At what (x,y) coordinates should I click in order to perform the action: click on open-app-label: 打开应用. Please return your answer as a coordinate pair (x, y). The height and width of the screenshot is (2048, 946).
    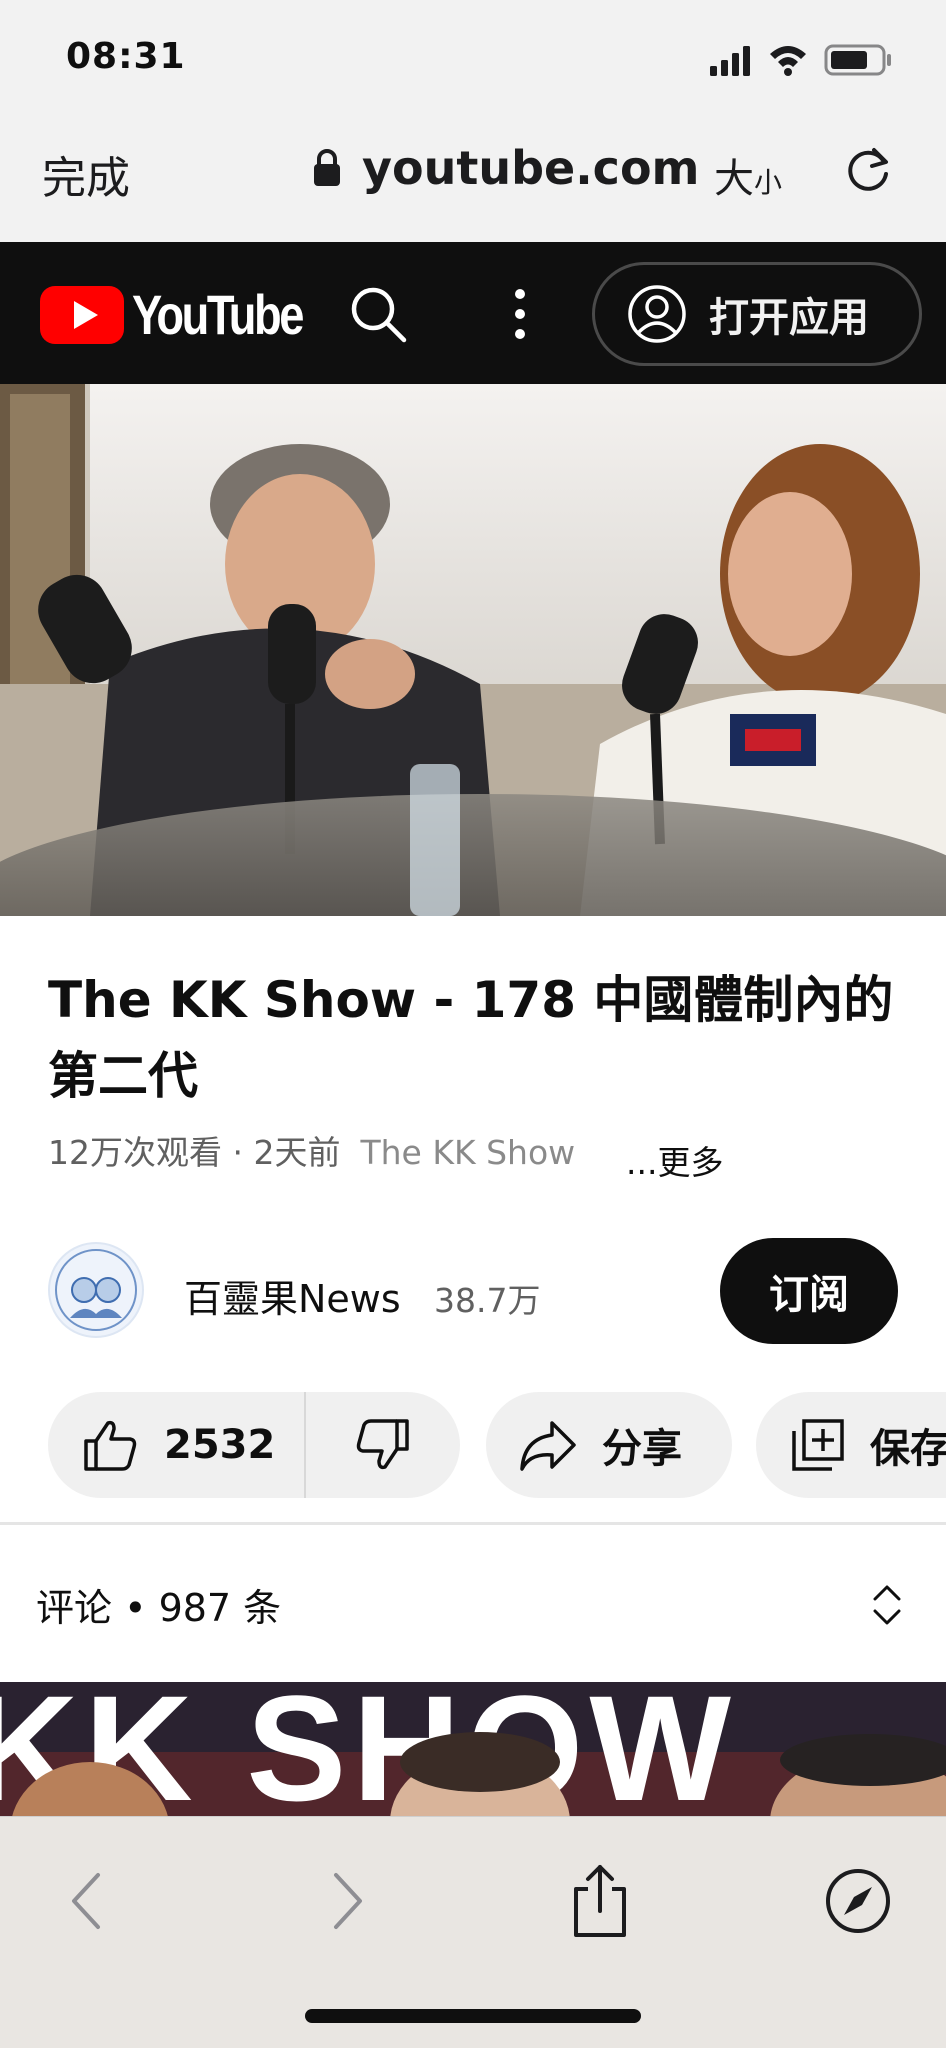
    Looking at the image, I should click on (789, 318).